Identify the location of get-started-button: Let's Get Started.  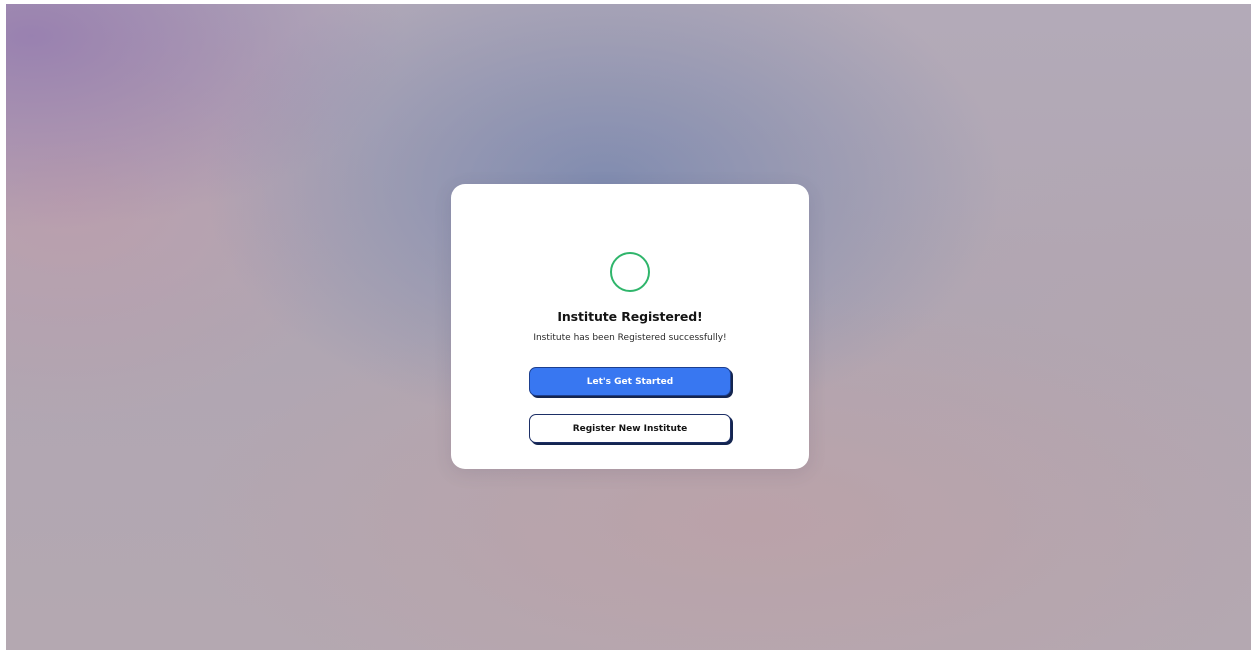
(630, 381).